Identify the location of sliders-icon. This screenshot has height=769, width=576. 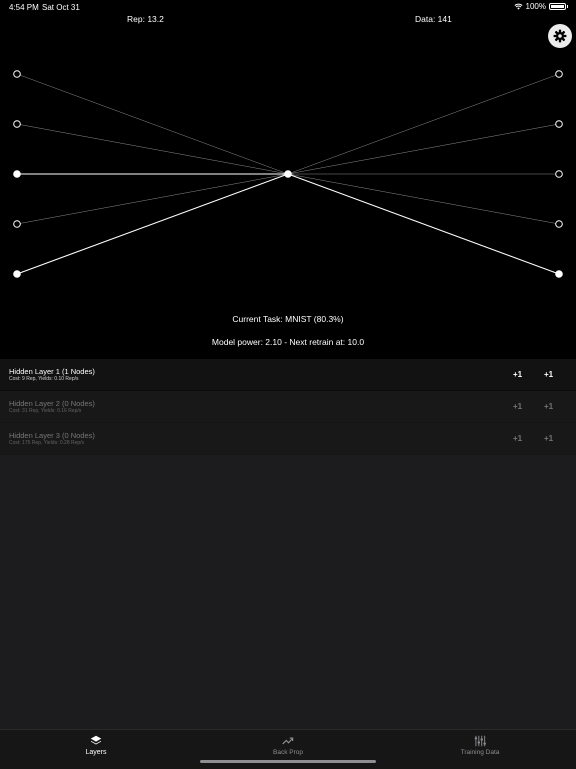
(480, 741).